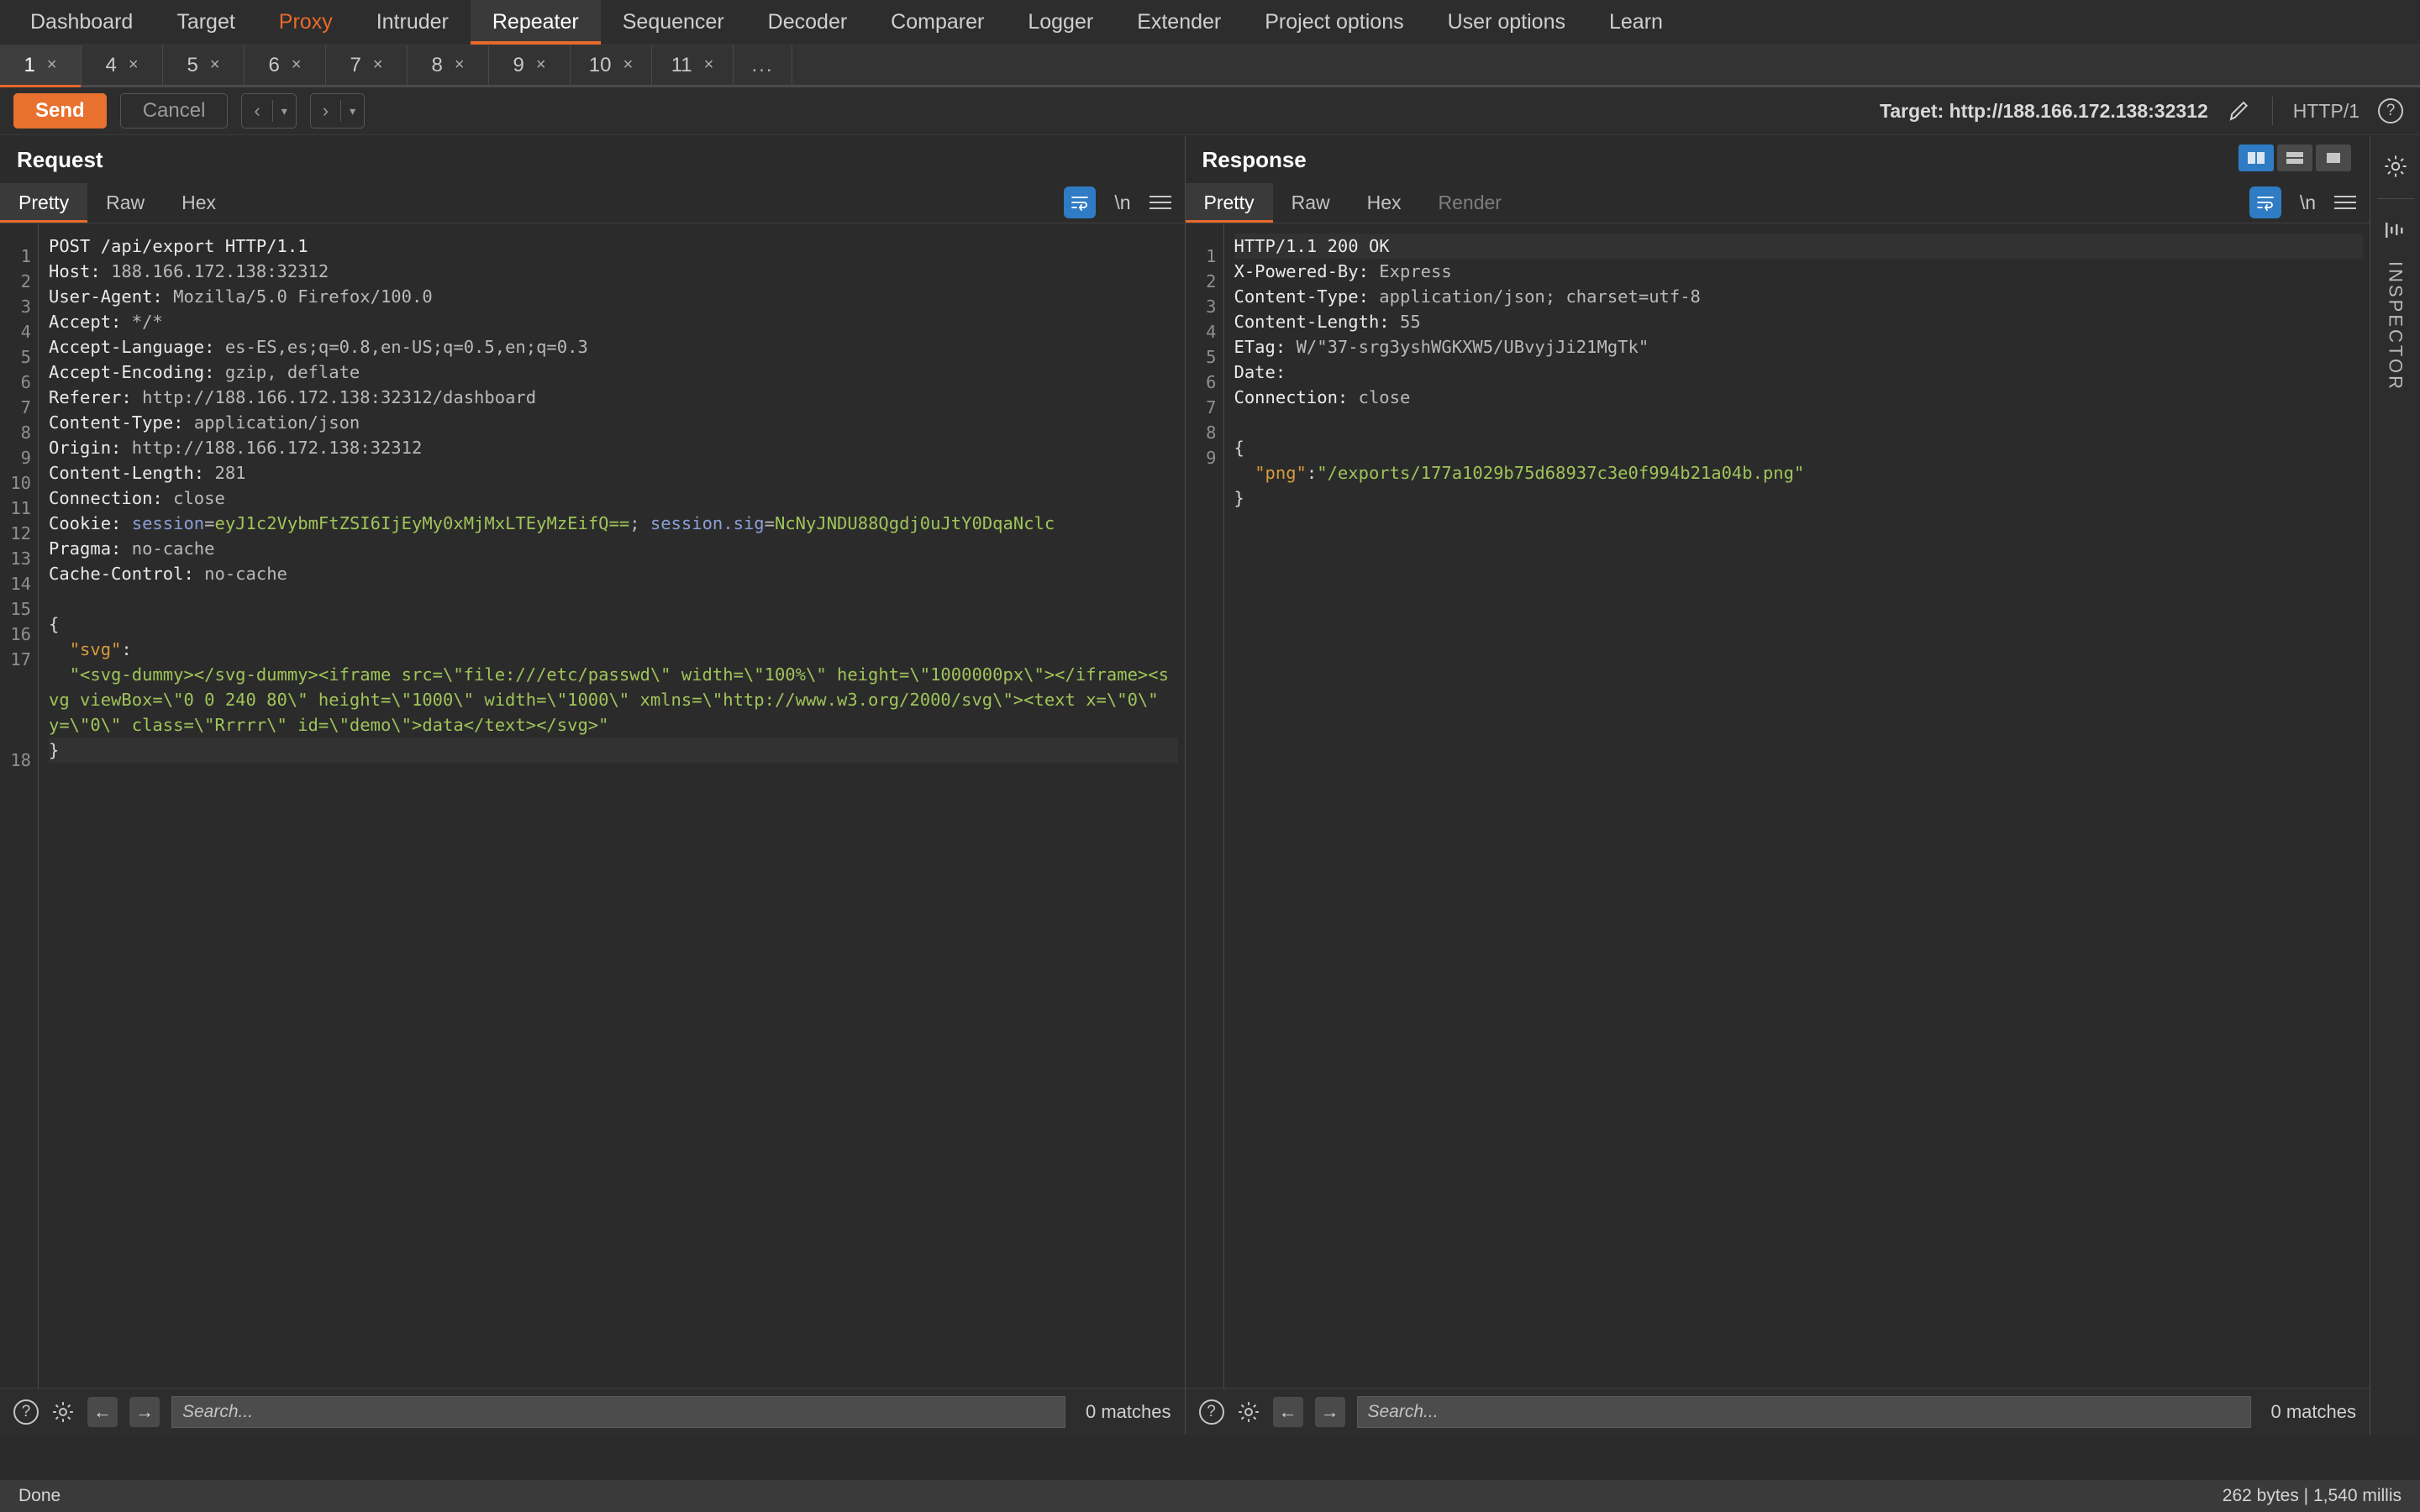 This screenshot has height=1512, width=2420. I want to click on go-forward-button: › ▾, so click(337, 111).